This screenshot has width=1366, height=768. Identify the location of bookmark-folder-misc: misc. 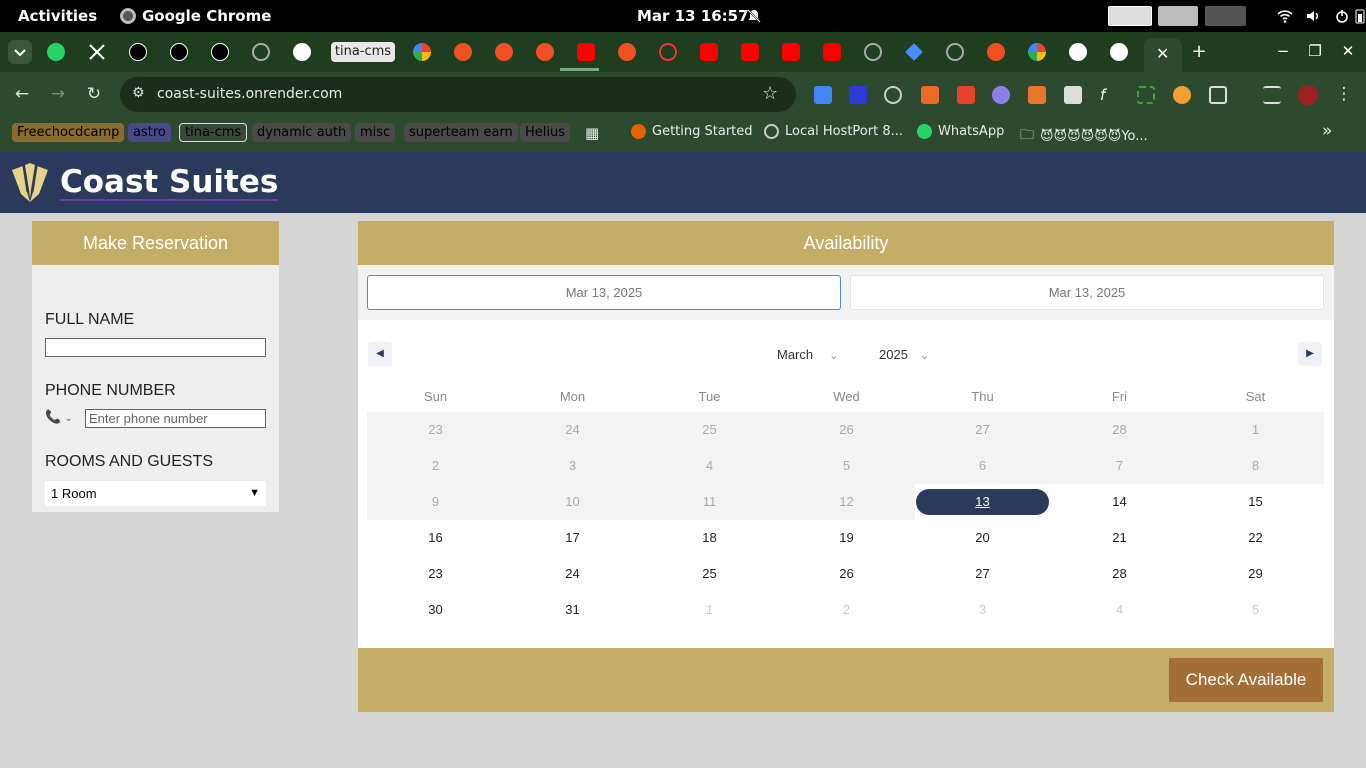
(375, 132).